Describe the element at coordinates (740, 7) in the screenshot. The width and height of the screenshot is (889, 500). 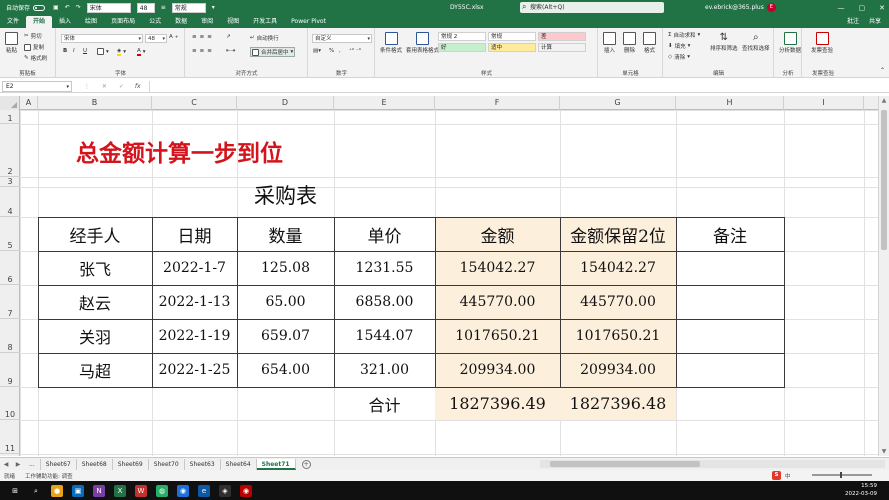
I see `user-account: ev.ebrick@365.plus E` at that location.